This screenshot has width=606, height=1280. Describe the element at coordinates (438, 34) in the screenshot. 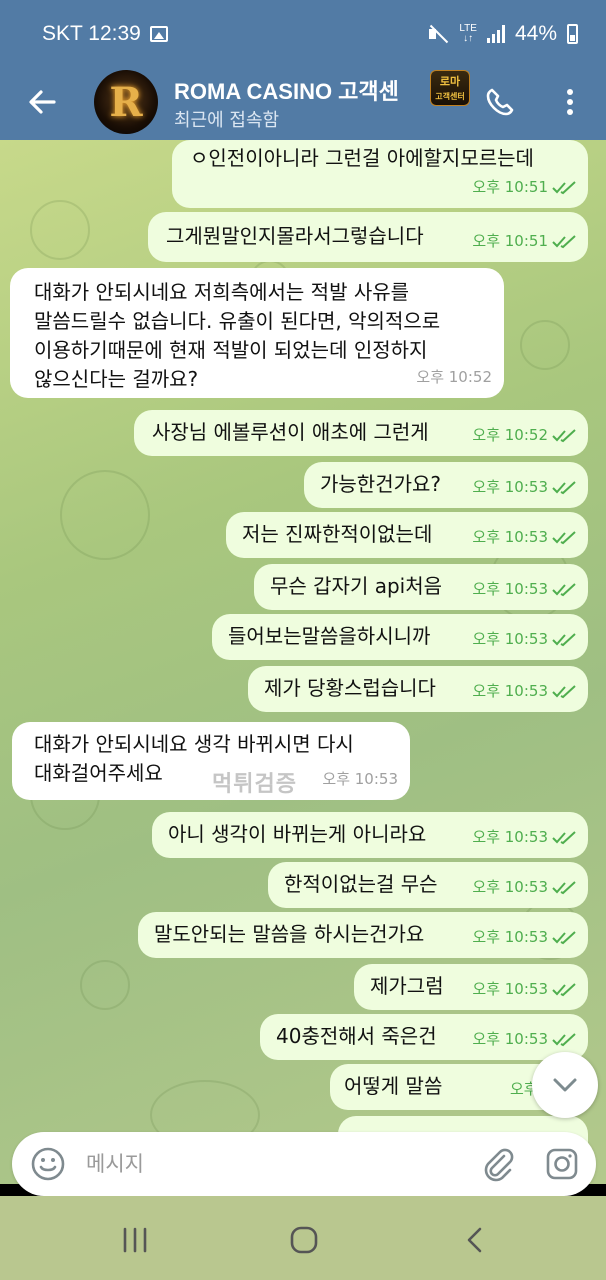

I see `mute-icon` at that location.